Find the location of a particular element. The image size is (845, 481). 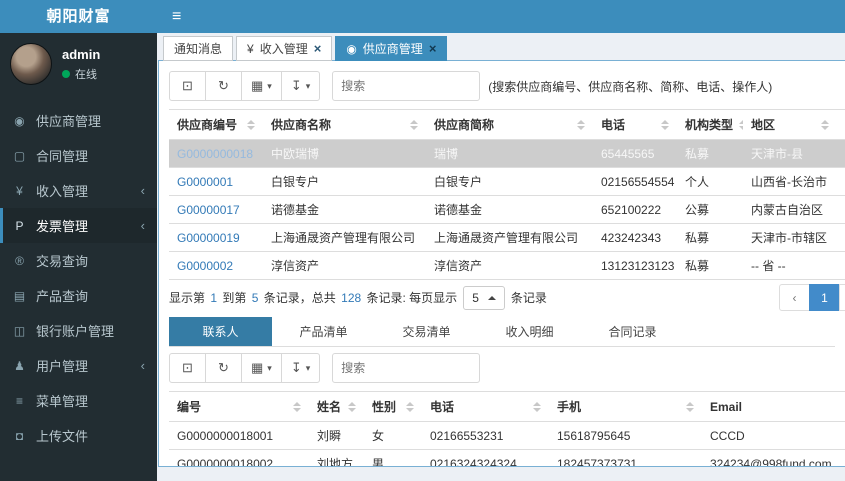

sidebar-item-bank: ◫ 银行账户管理 is located at coordinates (78, 330).